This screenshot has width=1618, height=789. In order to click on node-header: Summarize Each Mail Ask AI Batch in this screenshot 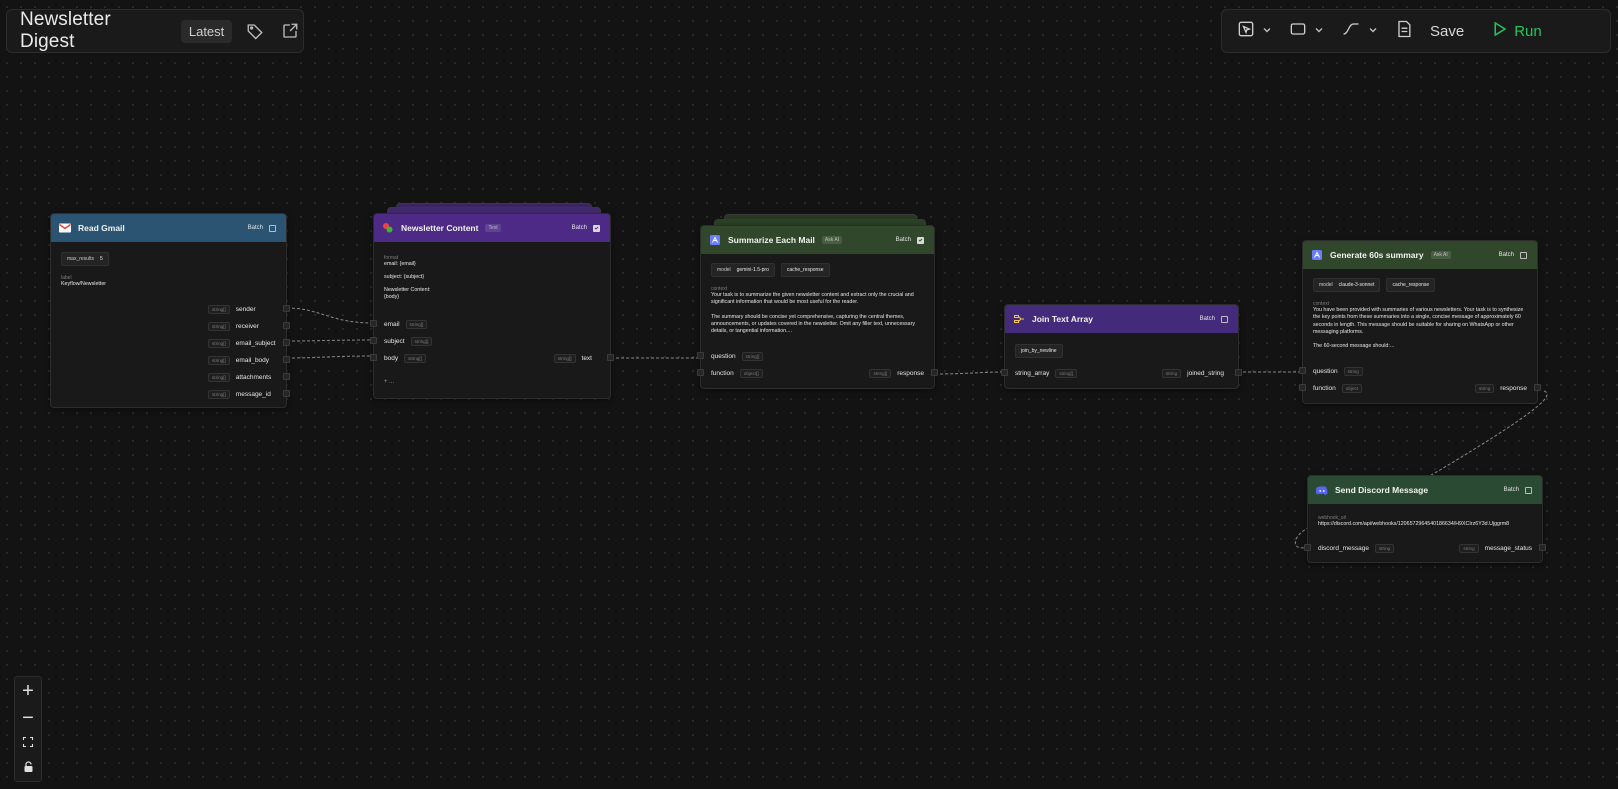, I will do `click(817, 240)`.